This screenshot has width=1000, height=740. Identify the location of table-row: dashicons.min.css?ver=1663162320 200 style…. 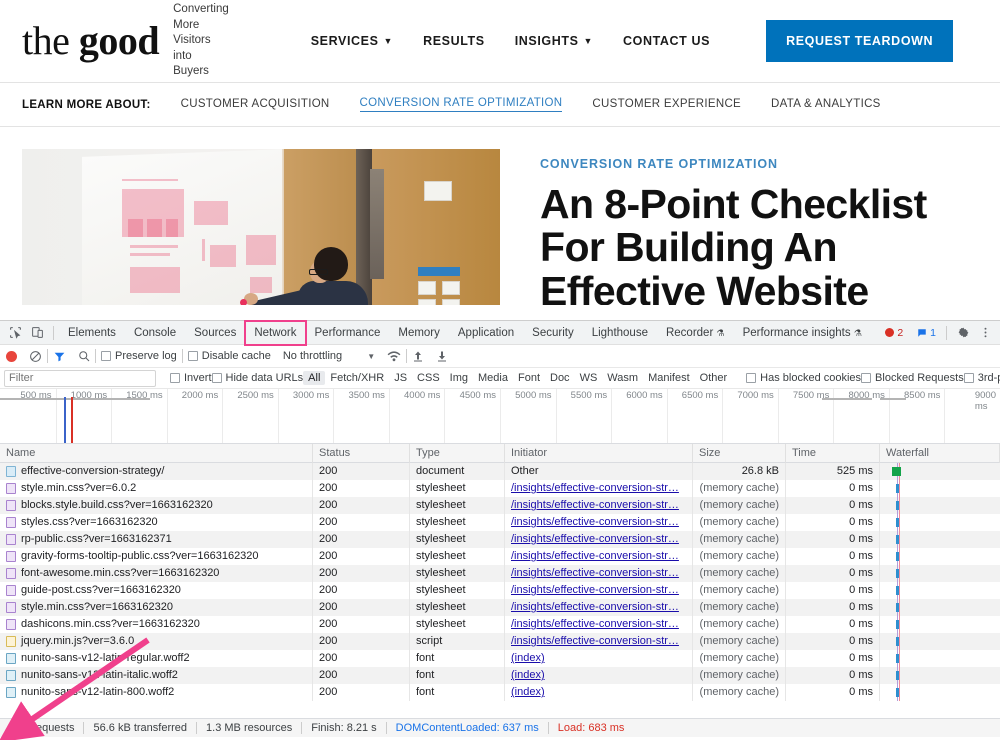
(500, 624).